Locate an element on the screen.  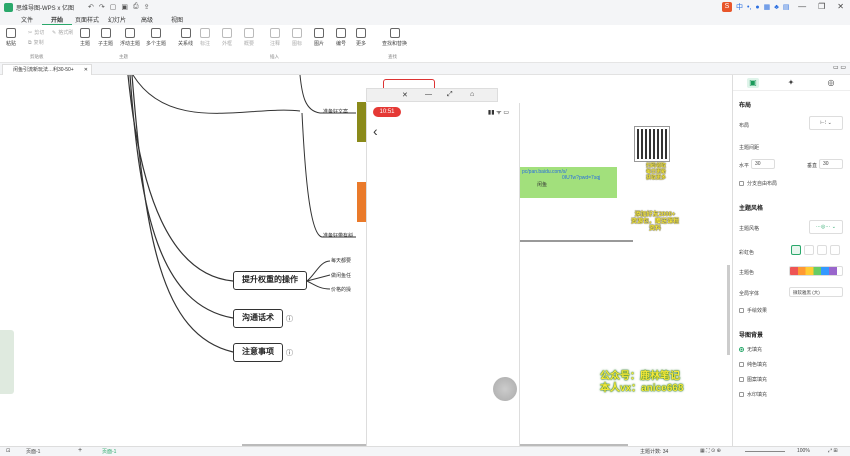
note-button: 注释 is located at coordinates (275, 37).